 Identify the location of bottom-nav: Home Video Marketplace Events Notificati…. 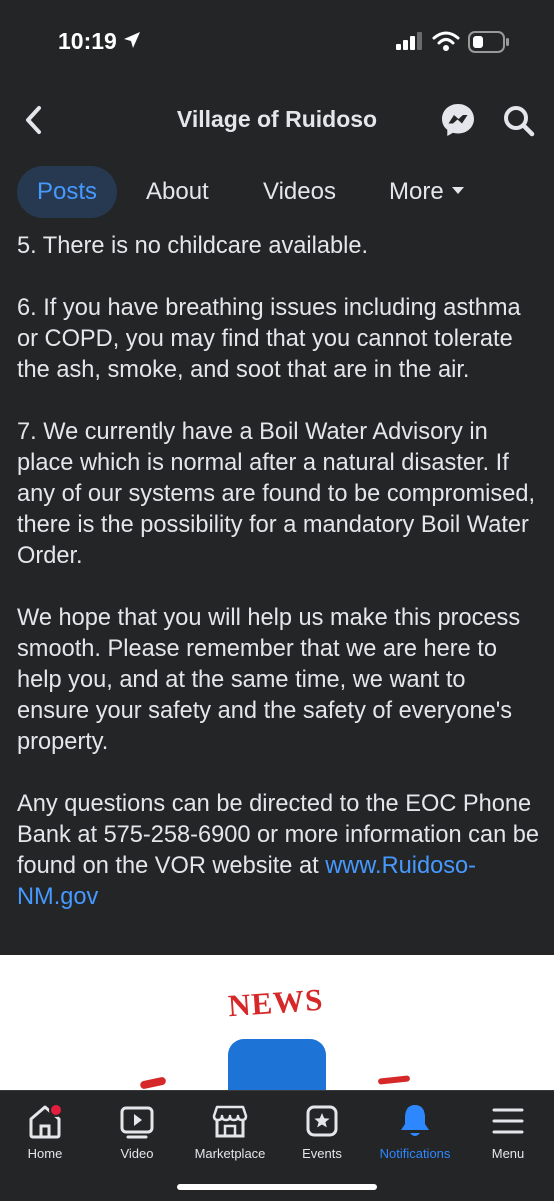
(277, 1145).